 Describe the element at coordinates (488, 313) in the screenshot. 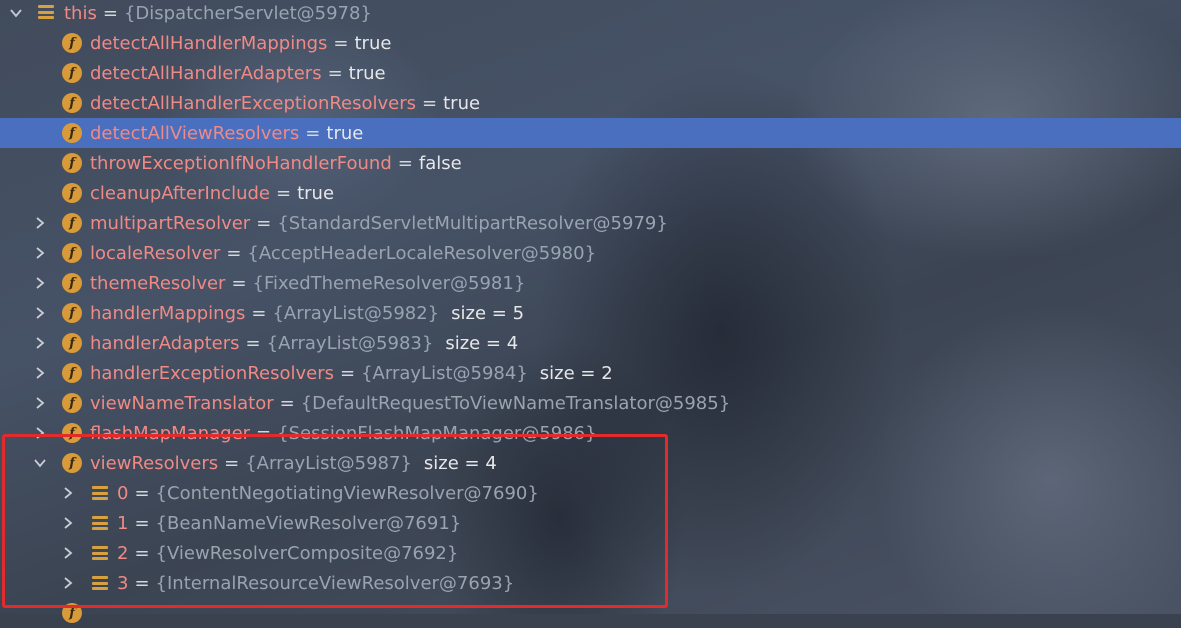

I see `collection-size: size = 5` at that location.